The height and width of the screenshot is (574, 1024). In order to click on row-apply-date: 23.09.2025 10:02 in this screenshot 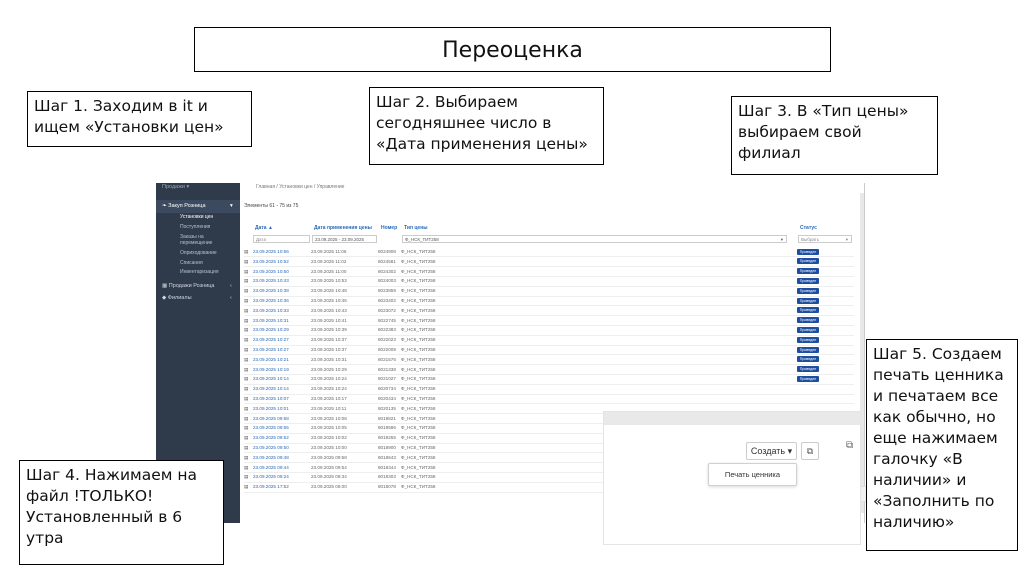, I will do `click(329, 438)`.